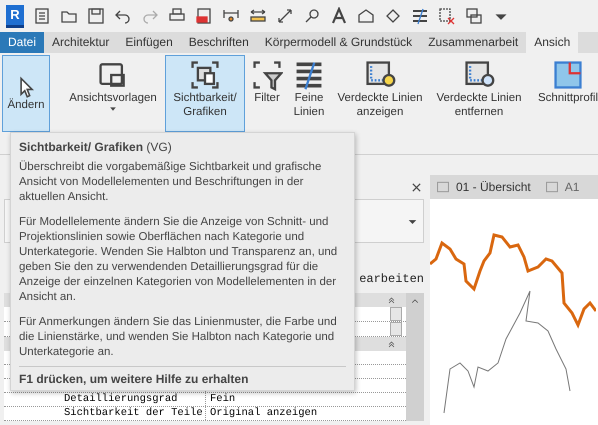 The height and width of the screenshot is (425, 598). What do you see at coordinates (415, 357) in the screenshot?
I see `scrollbar` at bounding box center [415, 357].